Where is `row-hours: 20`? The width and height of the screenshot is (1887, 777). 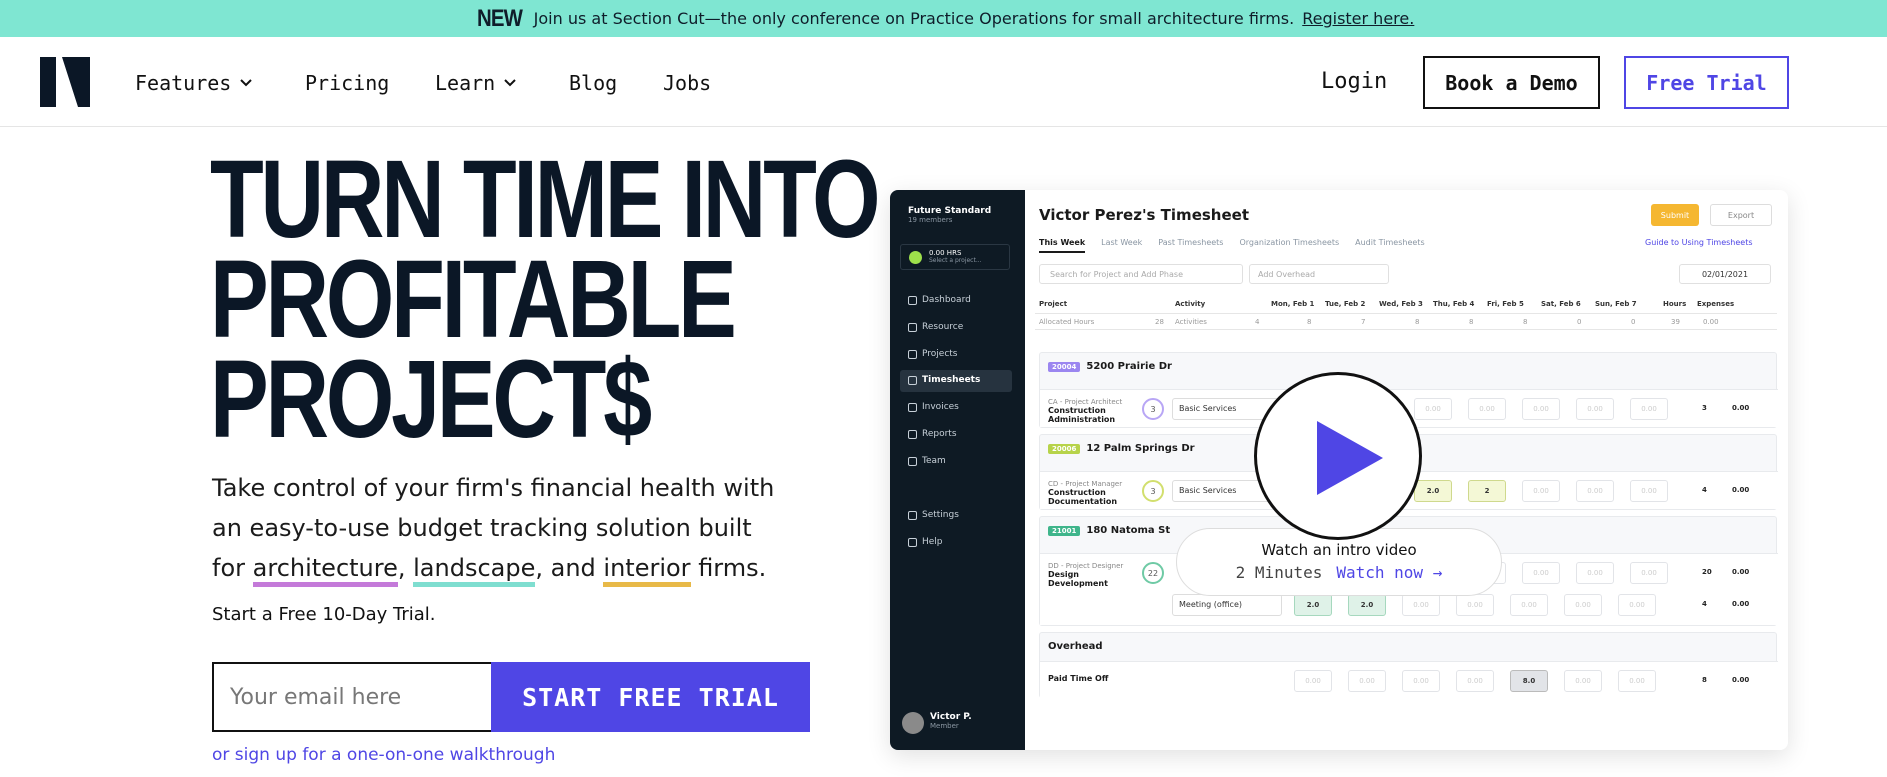
row-hours: 20 is located at coordinates (1707, 572).